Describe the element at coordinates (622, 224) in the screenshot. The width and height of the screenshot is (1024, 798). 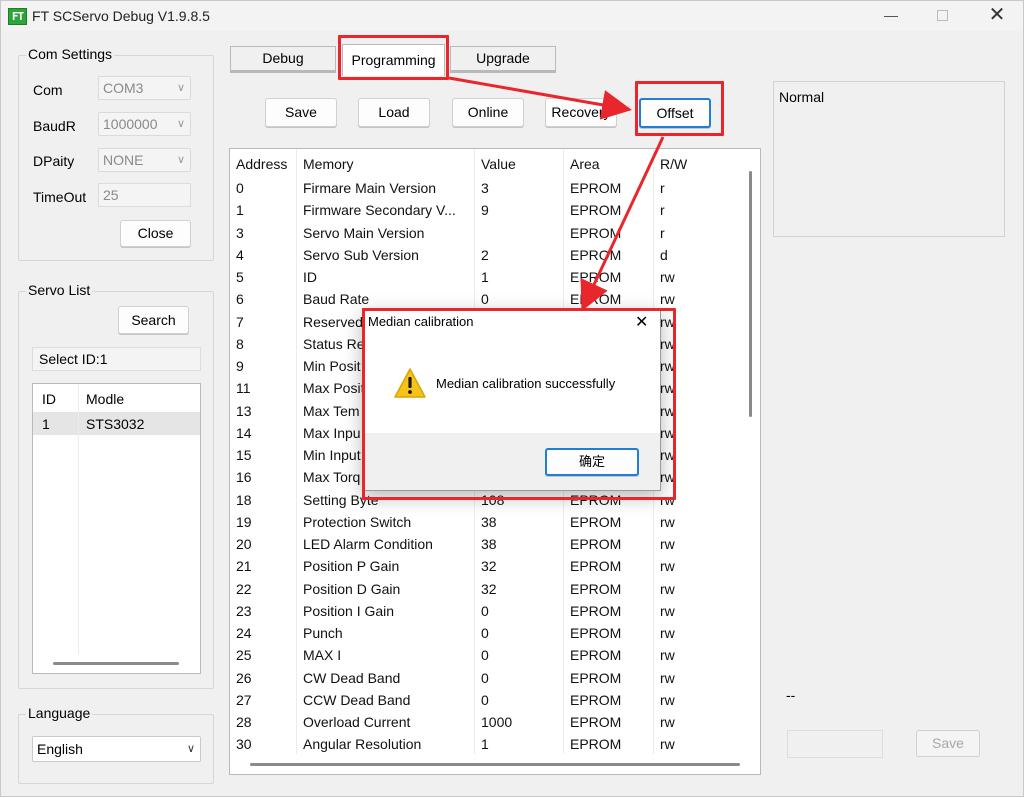
I see `arrow-offset-to-dialog` at that location.